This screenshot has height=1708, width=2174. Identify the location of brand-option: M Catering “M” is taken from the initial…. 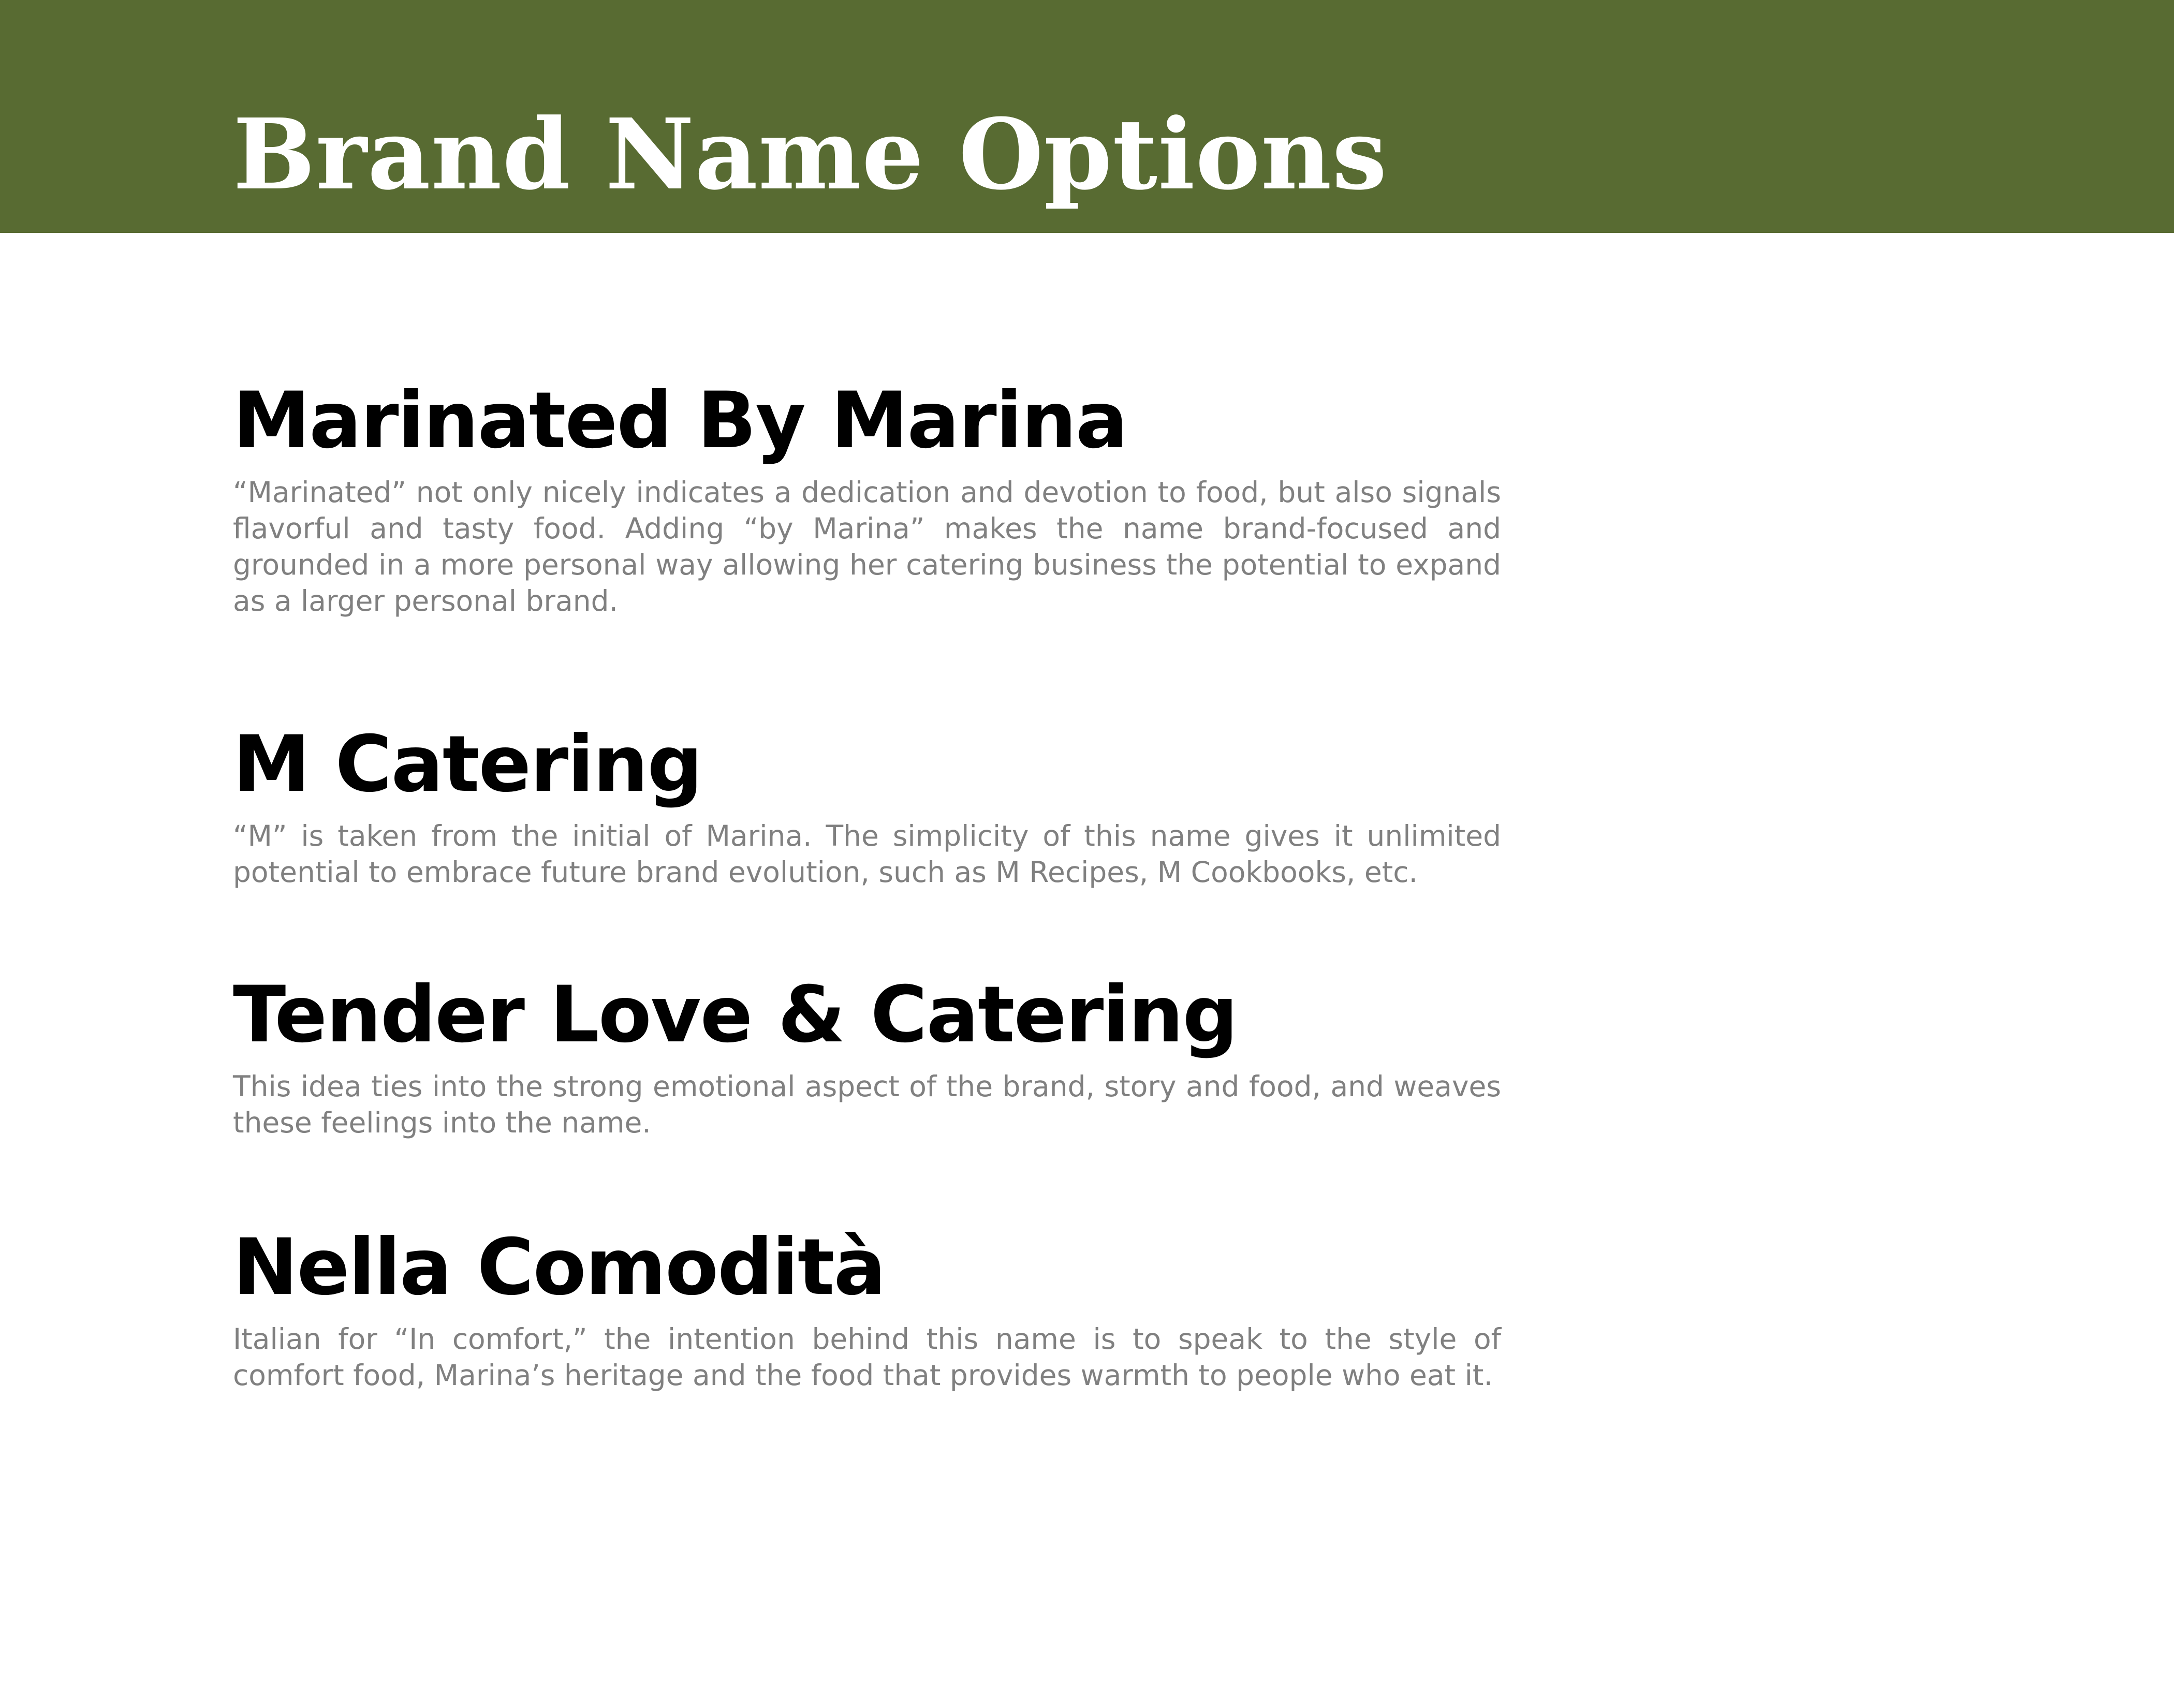
(867, 808).